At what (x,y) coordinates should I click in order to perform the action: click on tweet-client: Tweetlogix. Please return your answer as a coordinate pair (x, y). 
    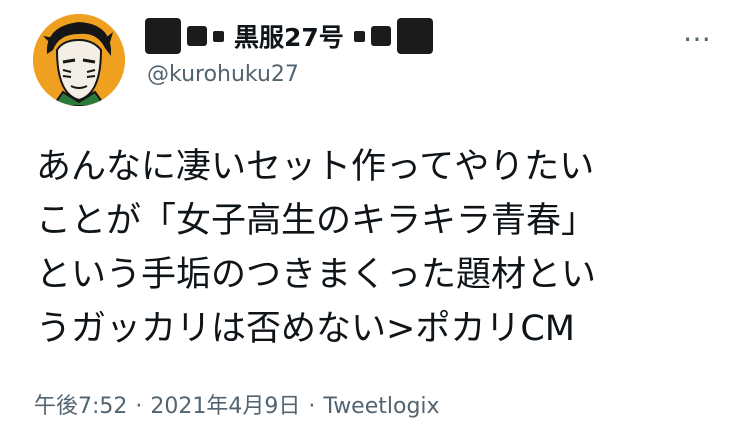
    Looking at the image, I should click on (381, 406).